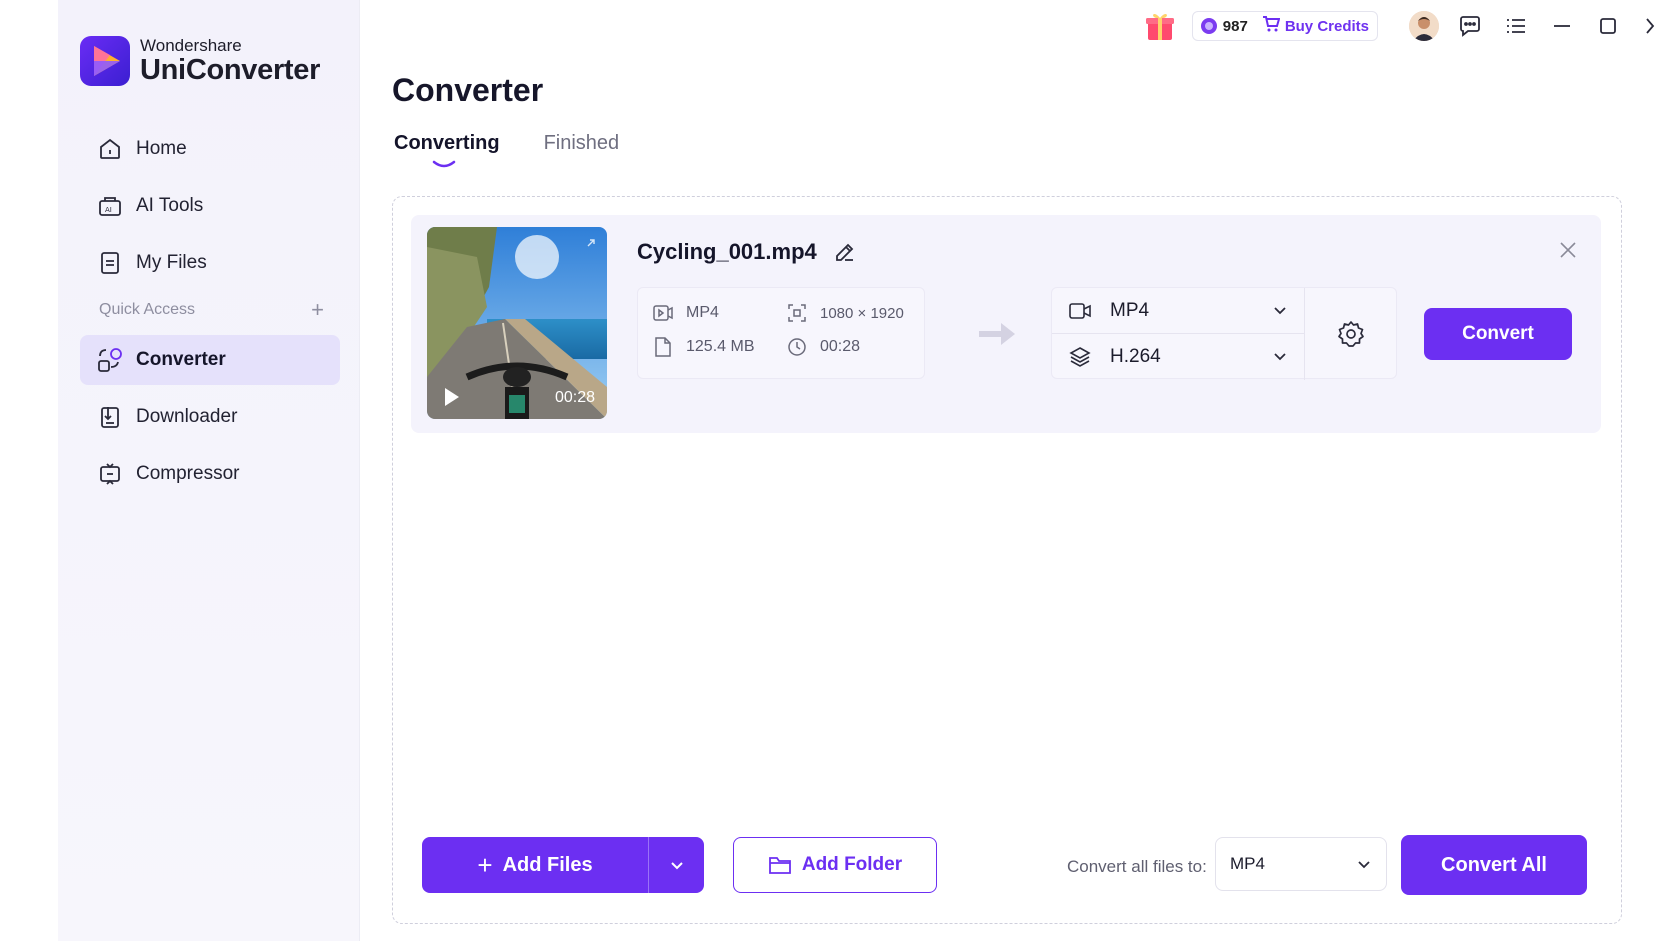 Image resolution: width=1672 pixels, height=941 pixels. I want to click on source-info-box: MP4 1080 × 1920 125.4 MB 00:28, so click(781, 333).